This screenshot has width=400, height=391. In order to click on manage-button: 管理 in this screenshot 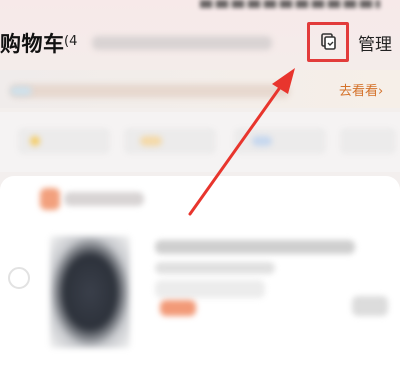, I will do `click(375, 42)`.